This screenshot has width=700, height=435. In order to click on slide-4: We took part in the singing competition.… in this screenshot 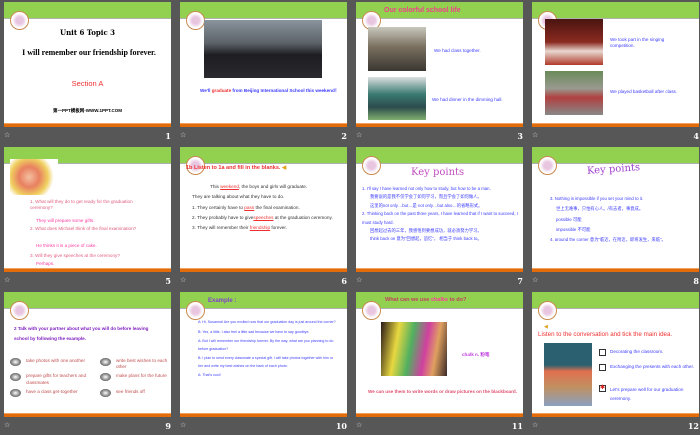, I will do `click(615, 64)`.